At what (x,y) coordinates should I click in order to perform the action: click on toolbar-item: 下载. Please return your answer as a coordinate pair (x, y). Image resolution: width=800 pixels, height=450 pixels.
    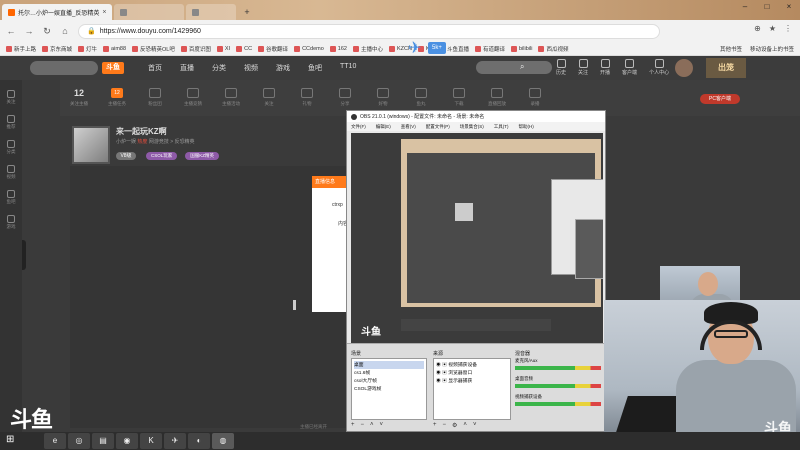
    Looking at the image, I should click on (459, 97).